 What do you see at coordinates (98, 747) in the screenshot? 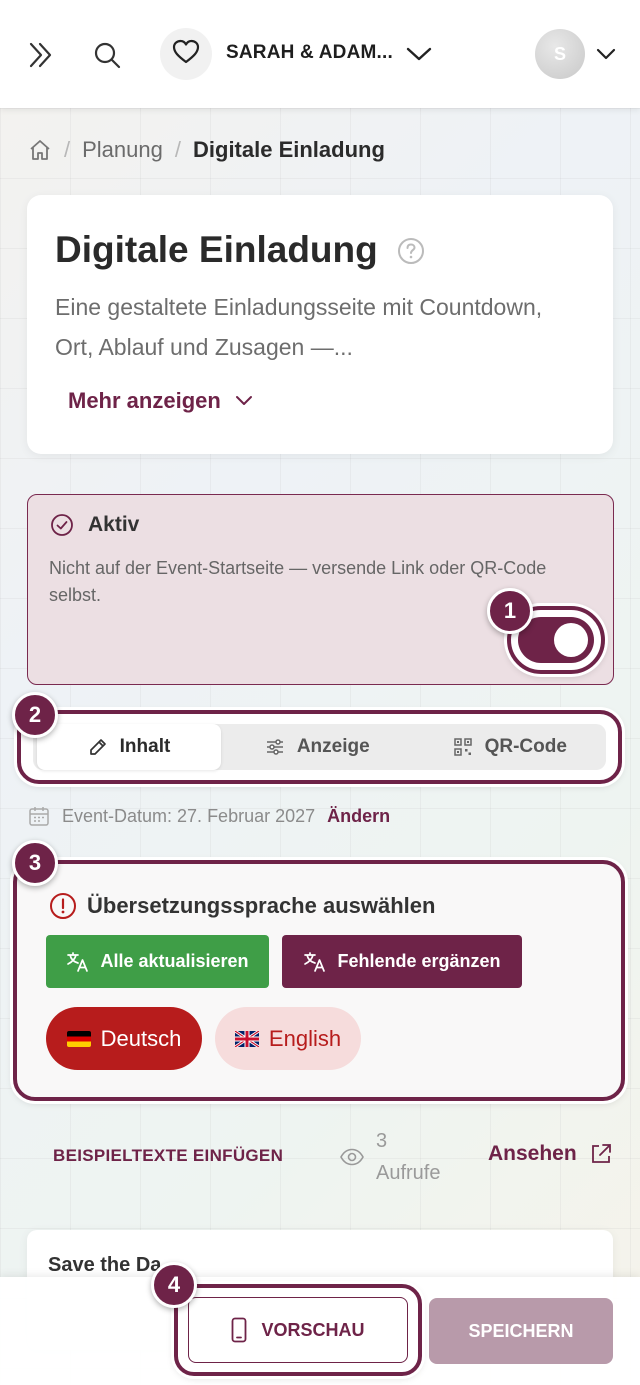
I see `edit-icon` at bounding box center [98, 747].